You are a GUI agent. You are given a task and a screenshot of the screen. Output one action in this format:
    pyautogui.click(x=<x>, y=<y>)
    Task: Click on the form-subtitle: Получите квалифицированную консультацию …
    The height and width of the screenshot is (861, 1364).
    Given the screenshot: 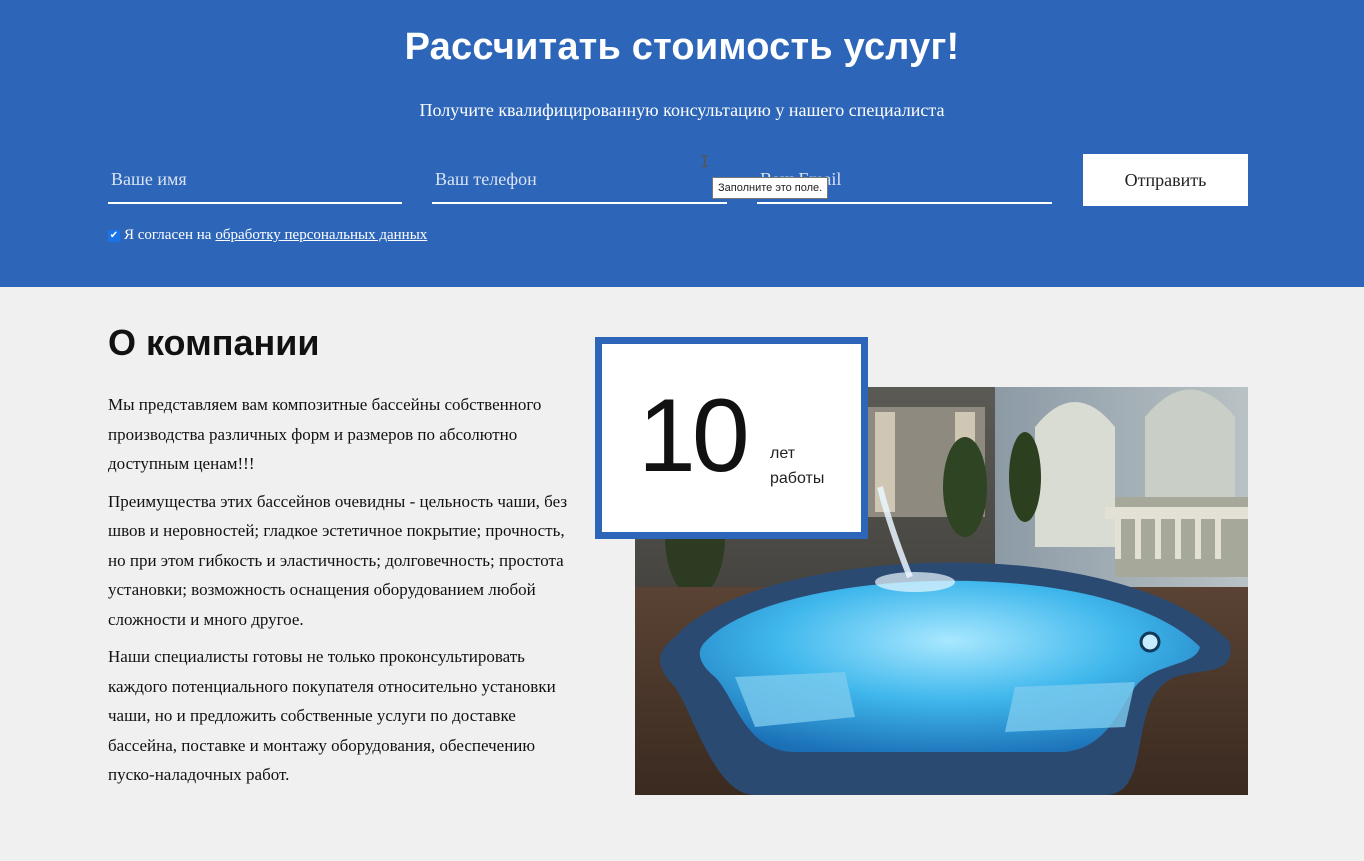 What is the action you would take?
    pyautogui.click(x=682, y=110)
    